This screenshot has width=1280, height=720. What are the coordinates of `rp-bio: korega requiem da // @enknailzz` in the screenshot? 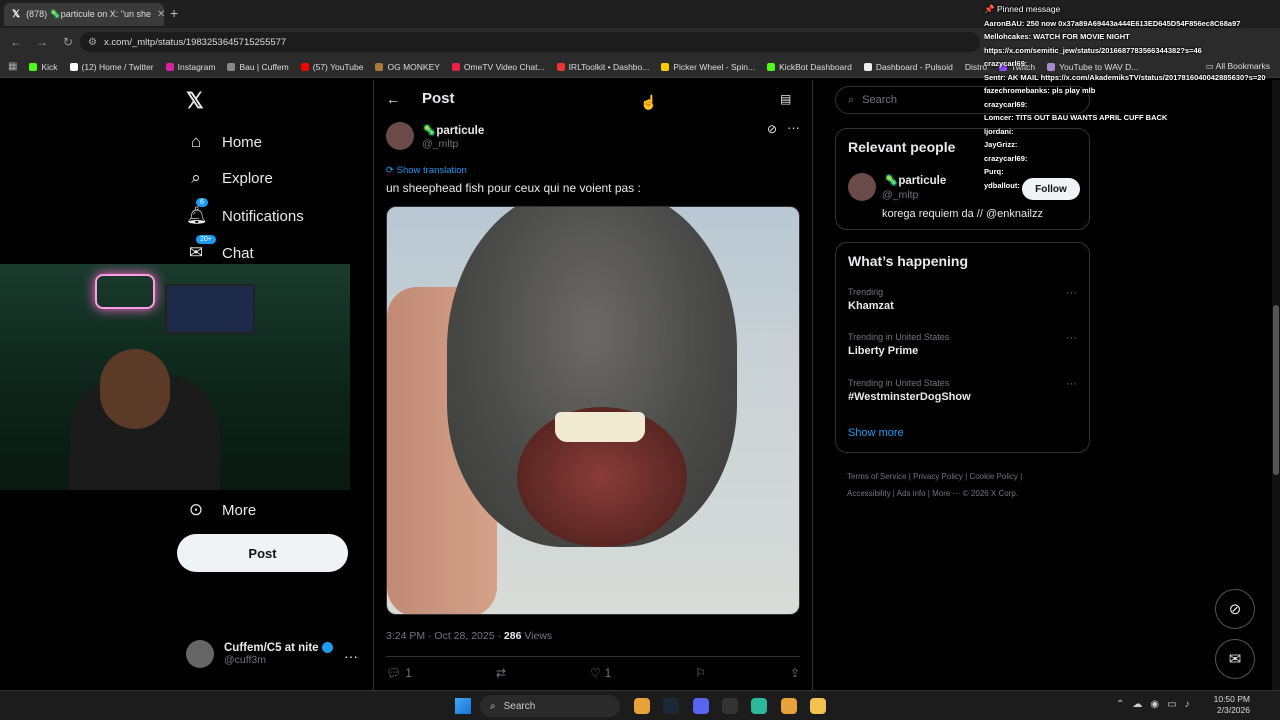 It's located at (962, 214).